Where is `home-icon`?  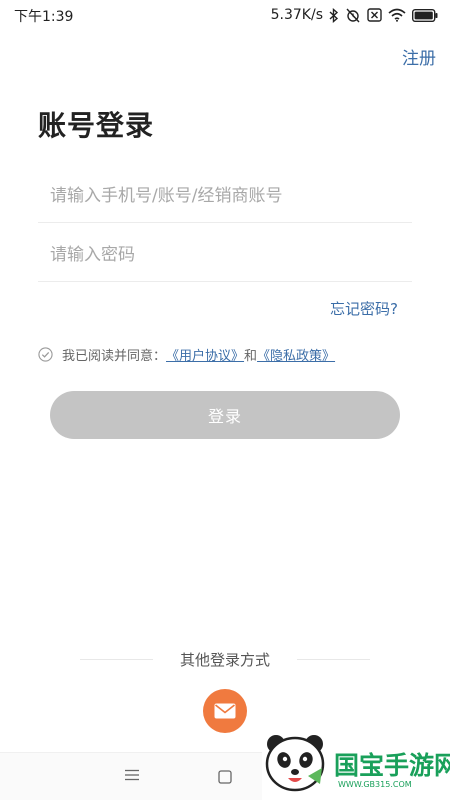
home-icon is located at coordinates (225, 777).